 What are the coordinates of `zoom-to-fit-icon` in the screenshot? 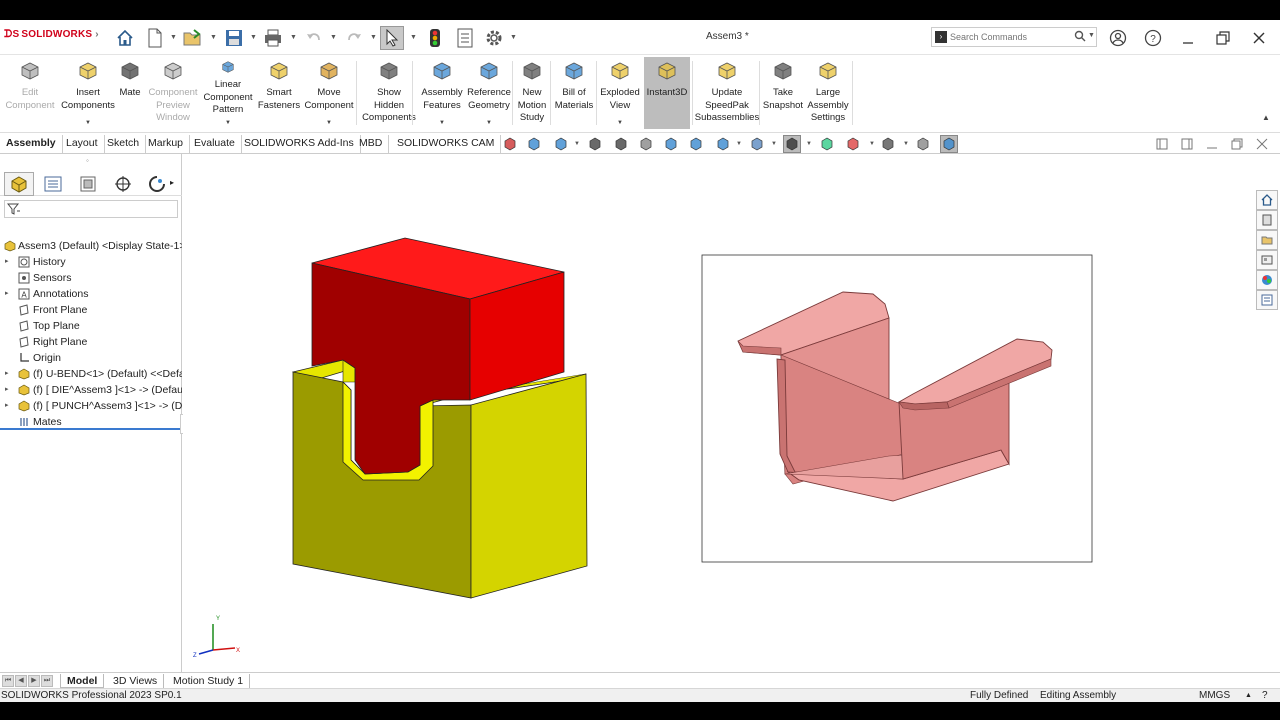 It's located at (595, 144).